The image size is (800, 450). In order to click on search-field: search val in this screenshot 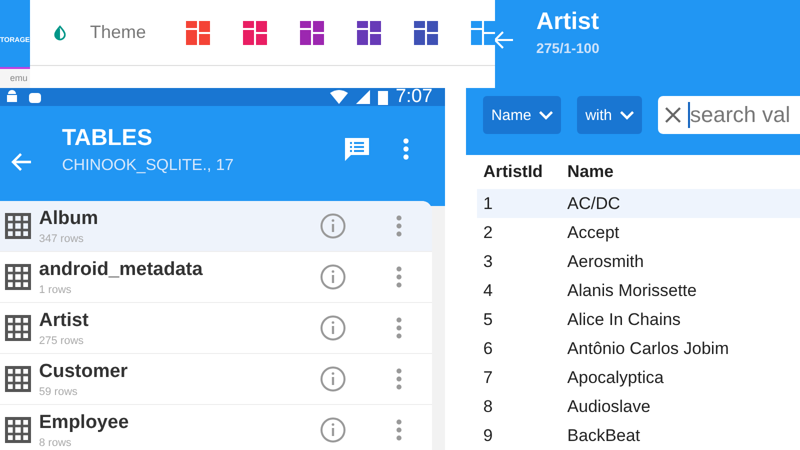, I will do `click(729, 115)`.